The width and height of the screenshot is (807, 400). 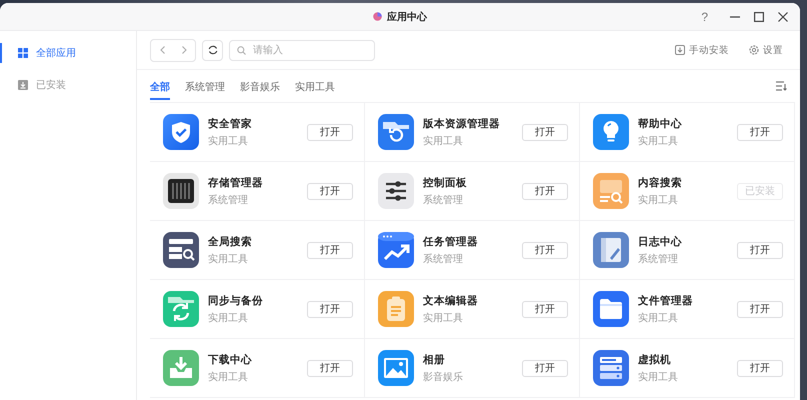 I want to click on settings-icon, so click(x=754, y=50).